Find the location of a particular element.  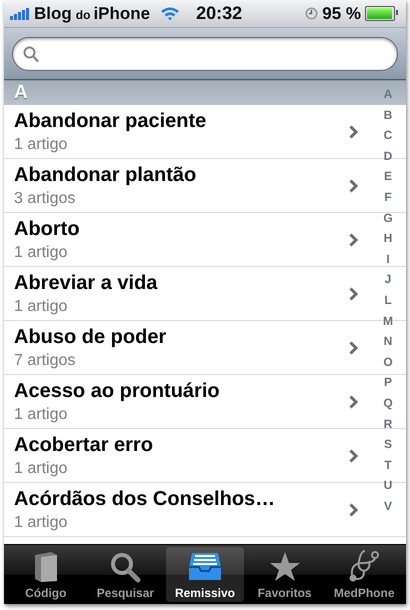

index-letter: D is located at coordinates (388, 156).